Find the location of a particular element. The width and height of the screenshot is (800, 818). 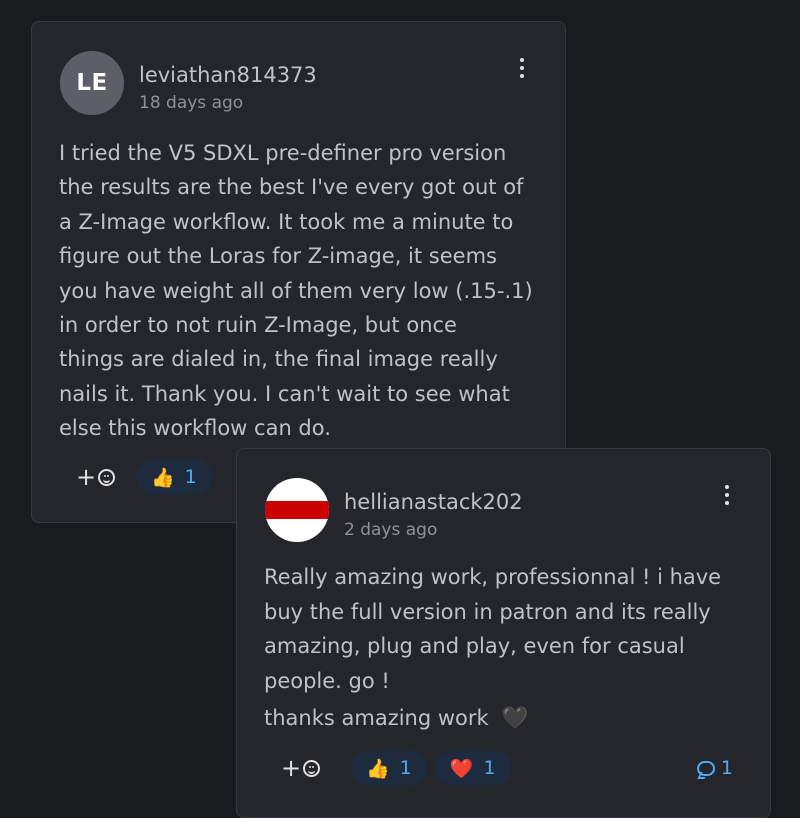

reaction-heart: ❤️ 1 is located at coordinates (472, 768).